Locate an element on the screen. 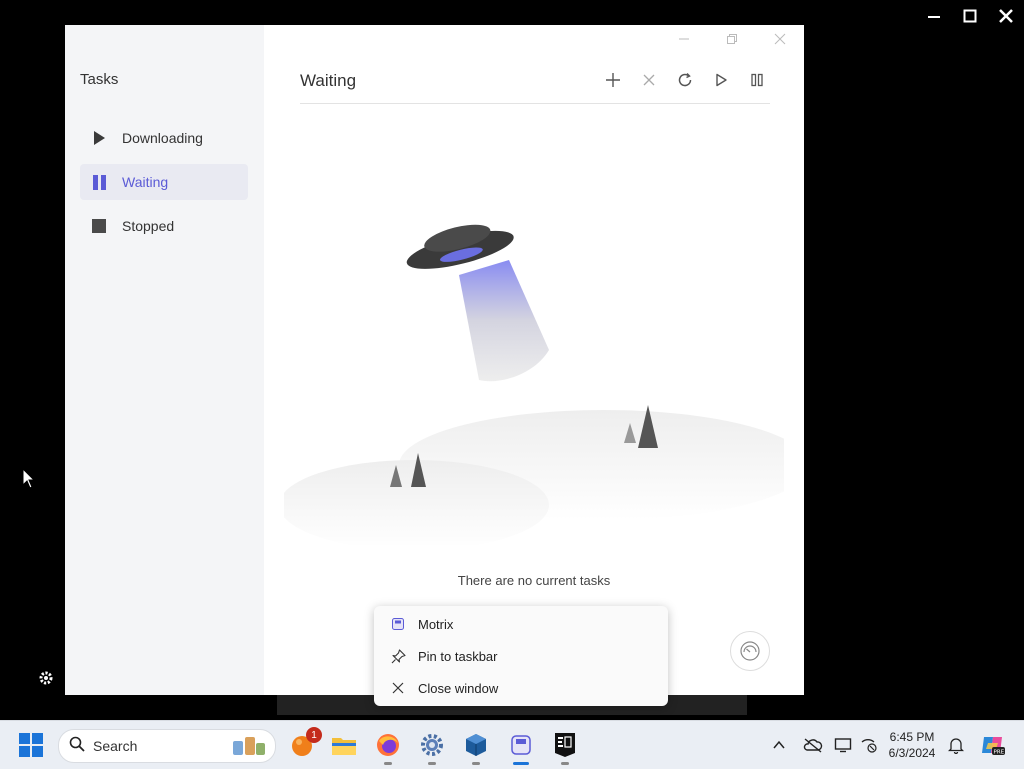 The width and height of the screenshot is (1024, 769). tray-network is located at coordinates (869, 745).